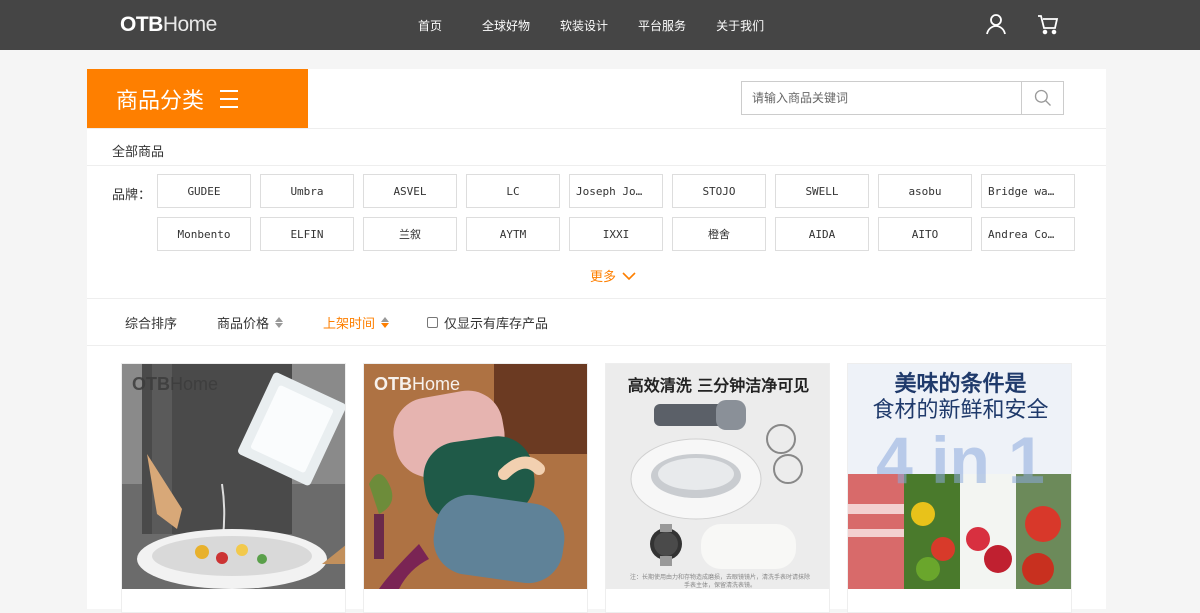 Image resolution: width=1200 pixels, height=613 pixels. I want to click on brand-item: ASVEL, so click(410, 191).